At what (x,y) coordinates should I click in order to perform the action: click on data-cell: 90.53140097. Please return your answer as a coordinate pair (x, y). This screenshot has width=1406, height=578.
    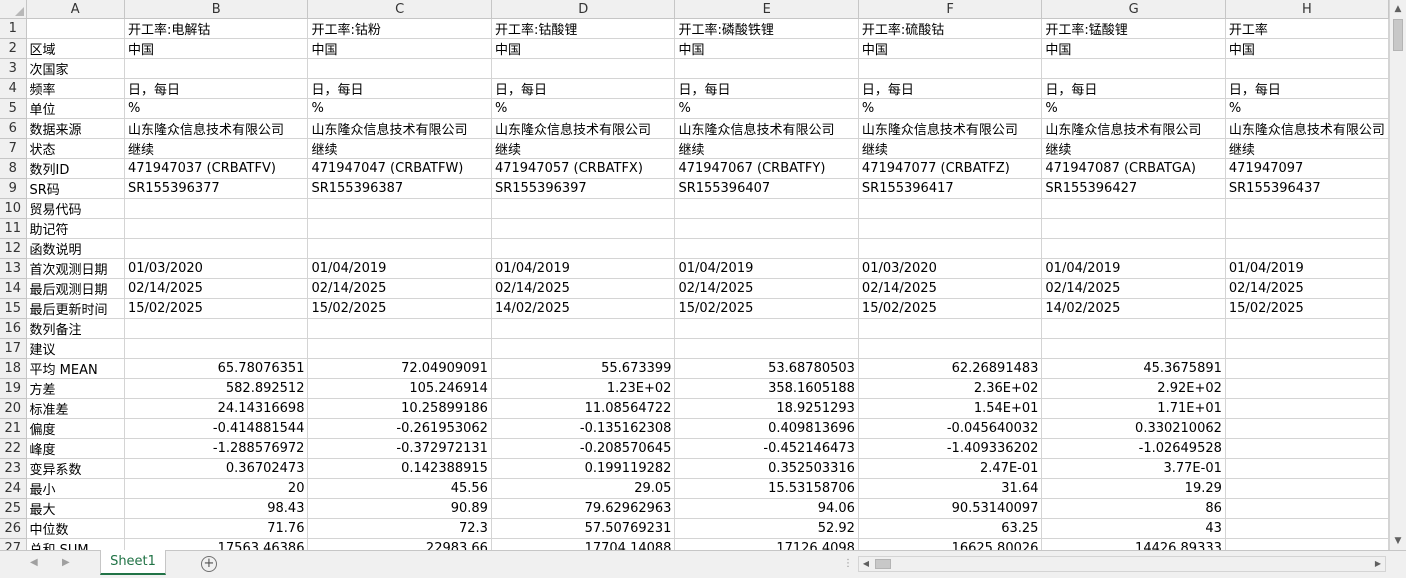
    Looking at the image, I should click on (950, 508).